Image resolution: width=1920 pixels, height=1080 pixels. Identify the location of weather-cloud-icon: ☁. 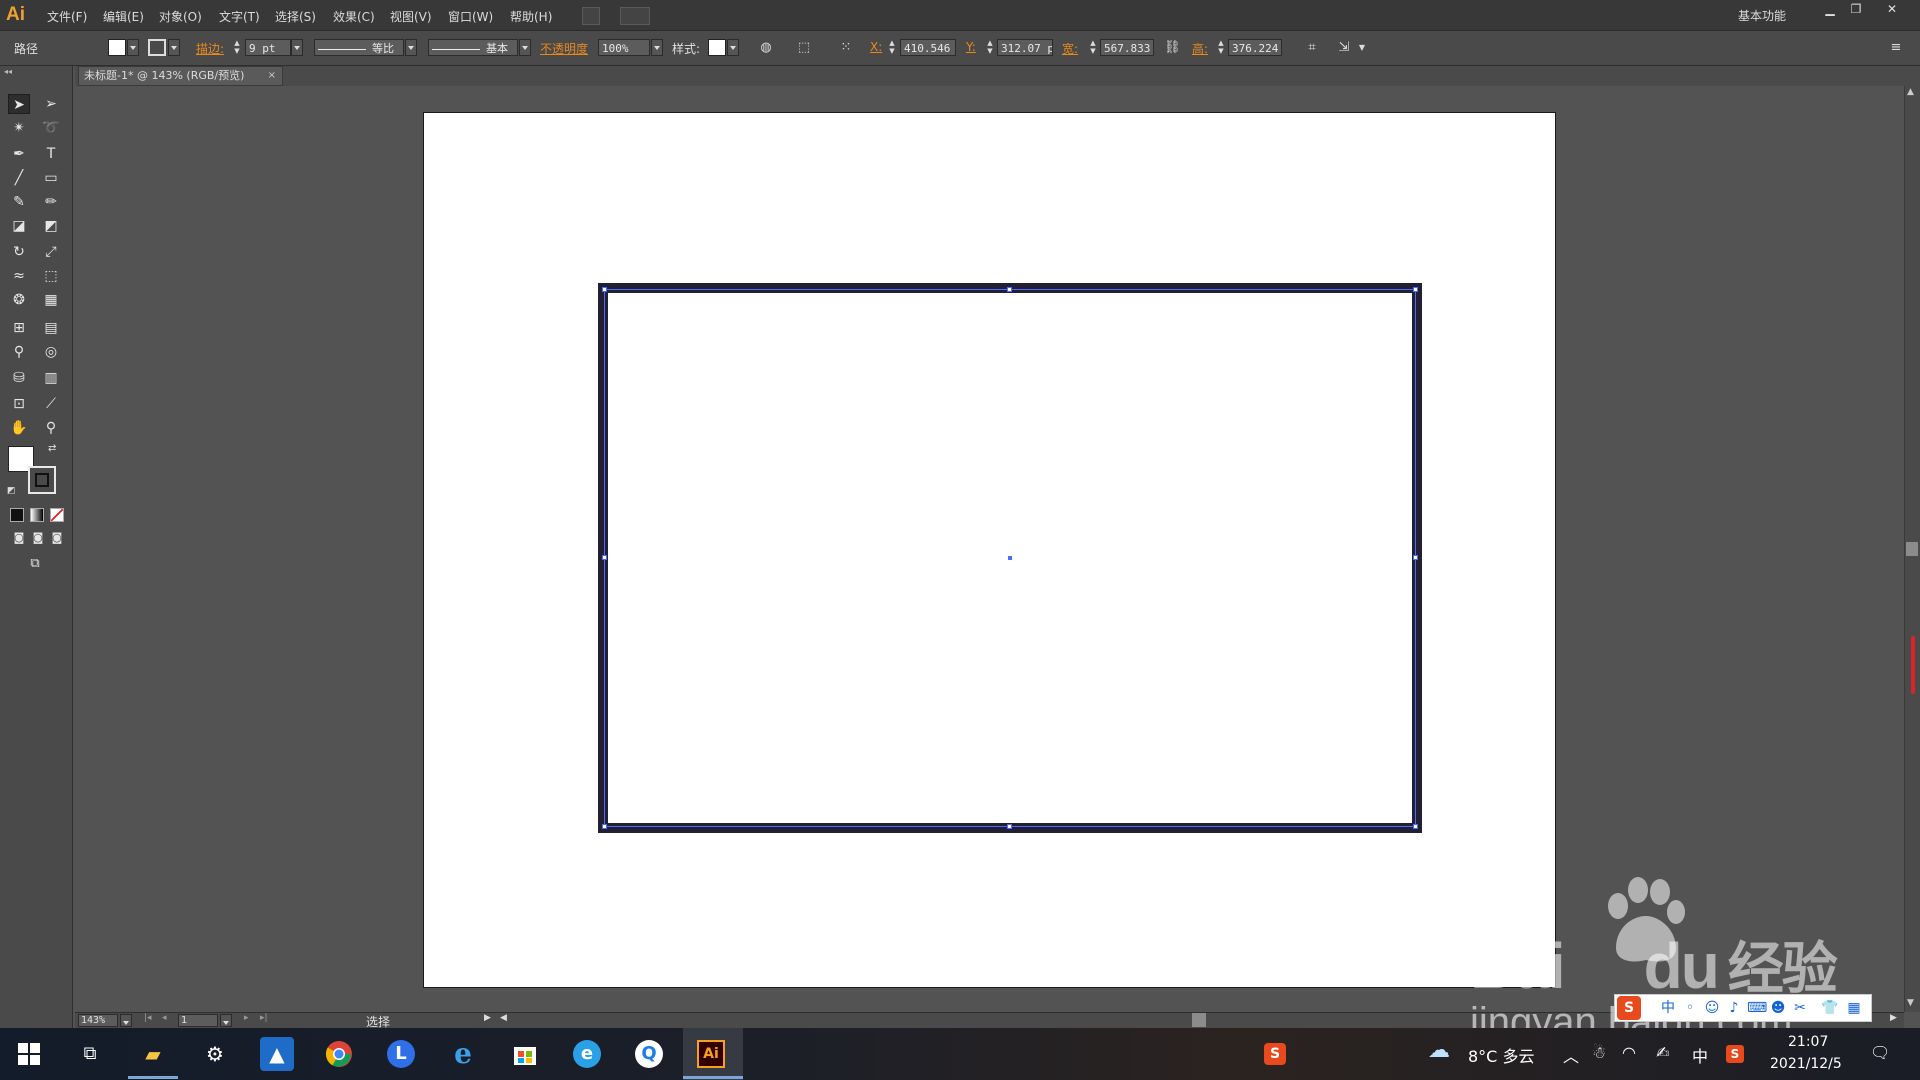
(1439, 1050).